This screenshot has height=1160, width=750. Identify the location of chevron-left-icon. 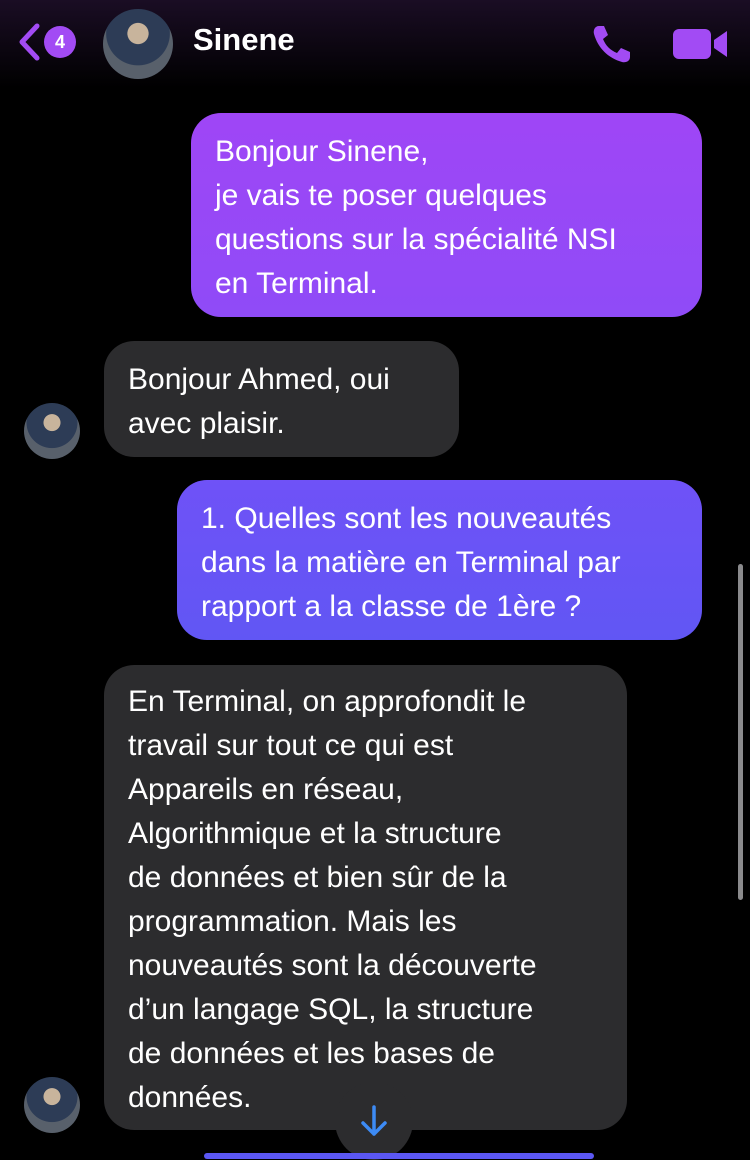
(29, 42).